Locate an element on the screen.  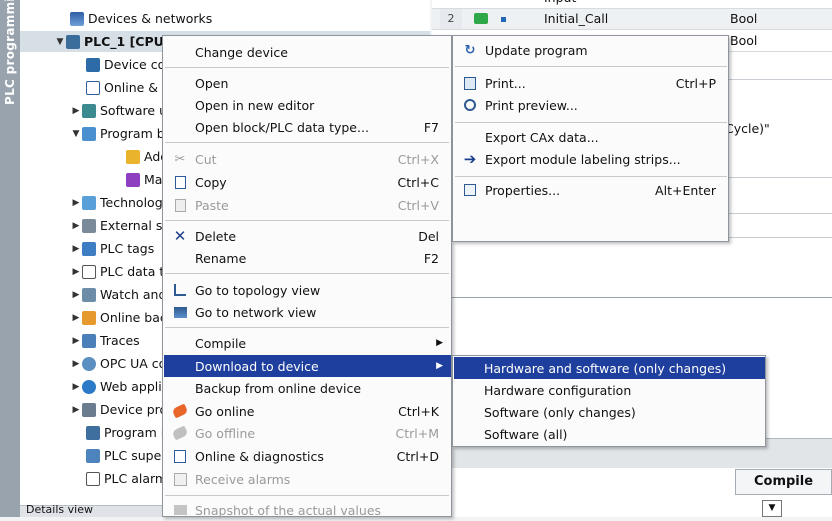
menu-item-delete: ✕ Delete Del is located at coordinates (307, 236).